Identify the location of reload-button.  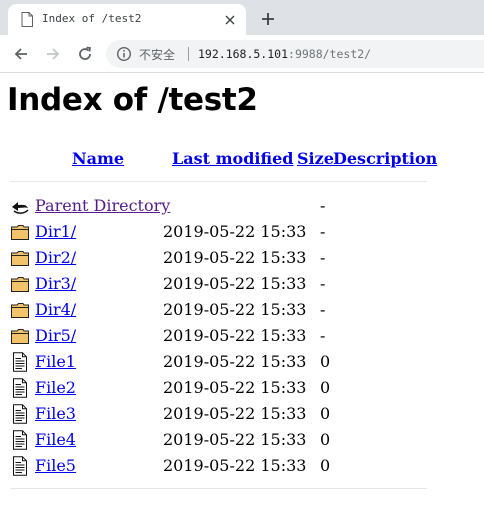
(85, 54).